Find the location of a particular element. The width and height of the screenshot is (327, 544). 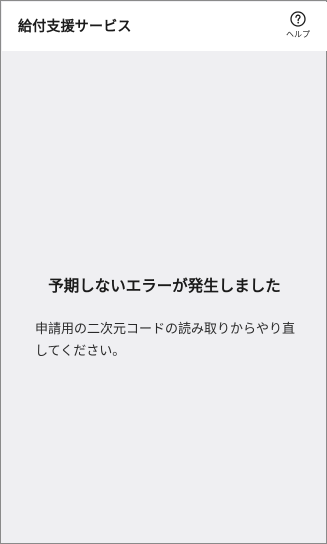

help-button: ヘルプ is located at coordinates (298, 25).